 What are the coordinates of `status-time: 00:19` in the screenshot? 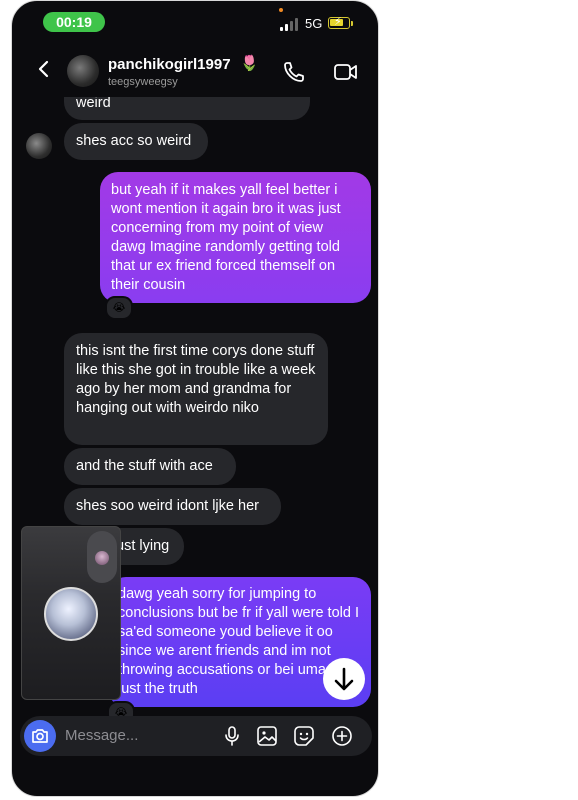 It's located at (74, 22).